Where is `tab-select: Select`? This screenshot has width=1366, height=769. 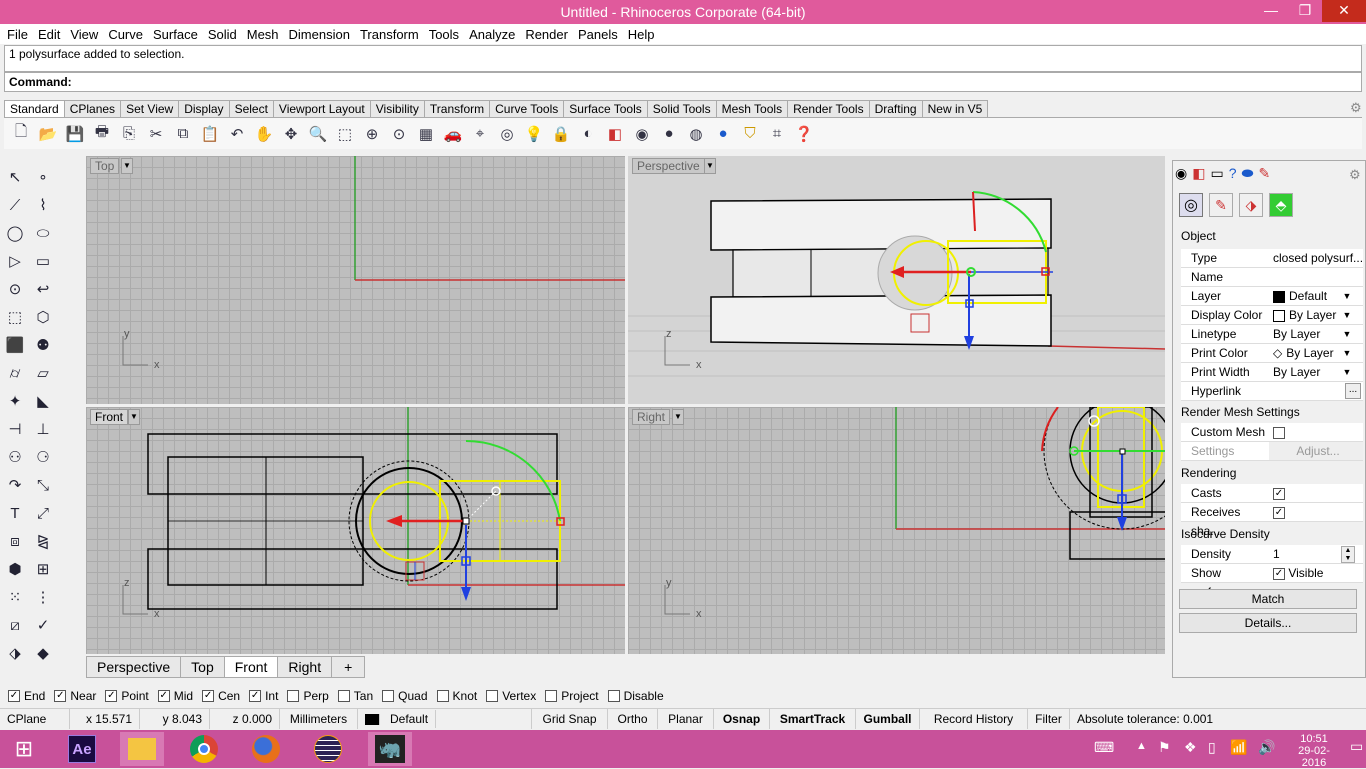 tab-select: Select is located at coordinates (251, 108).